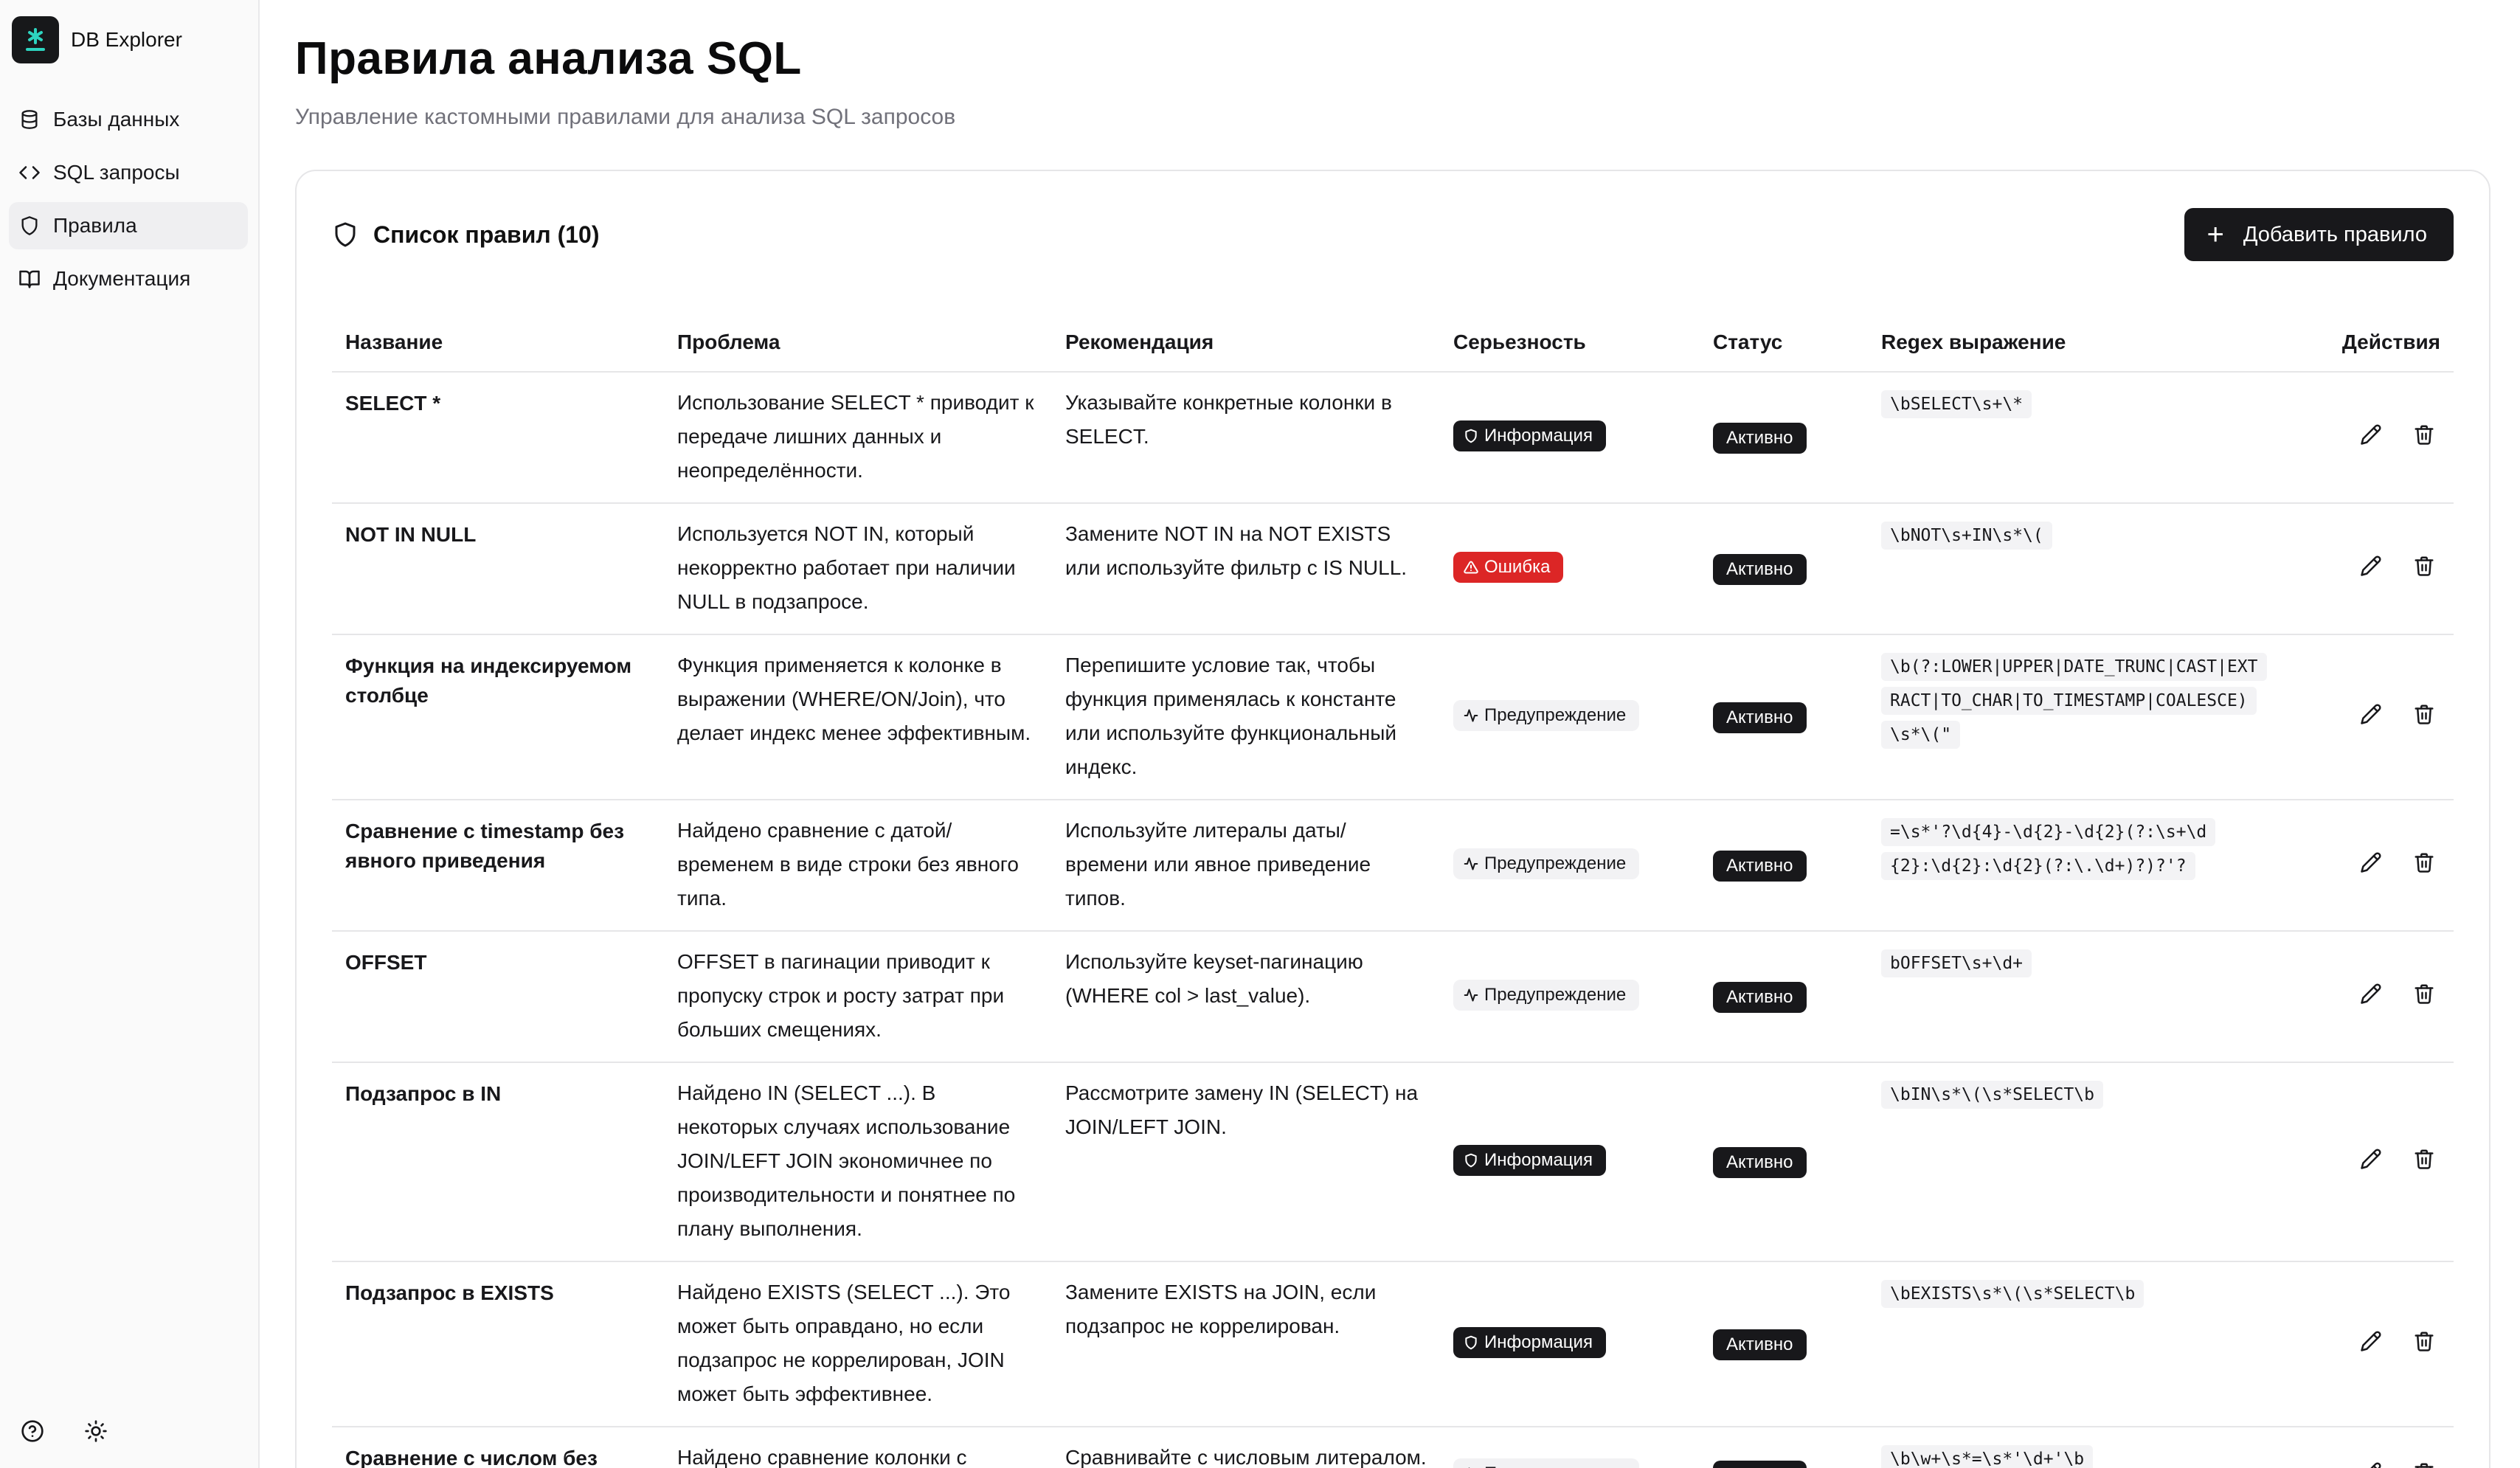  Describe the element at coordinates (498, 1447) in the screenshot. I see `rule-name: Сравнение с числом без явного приведения` at that location.